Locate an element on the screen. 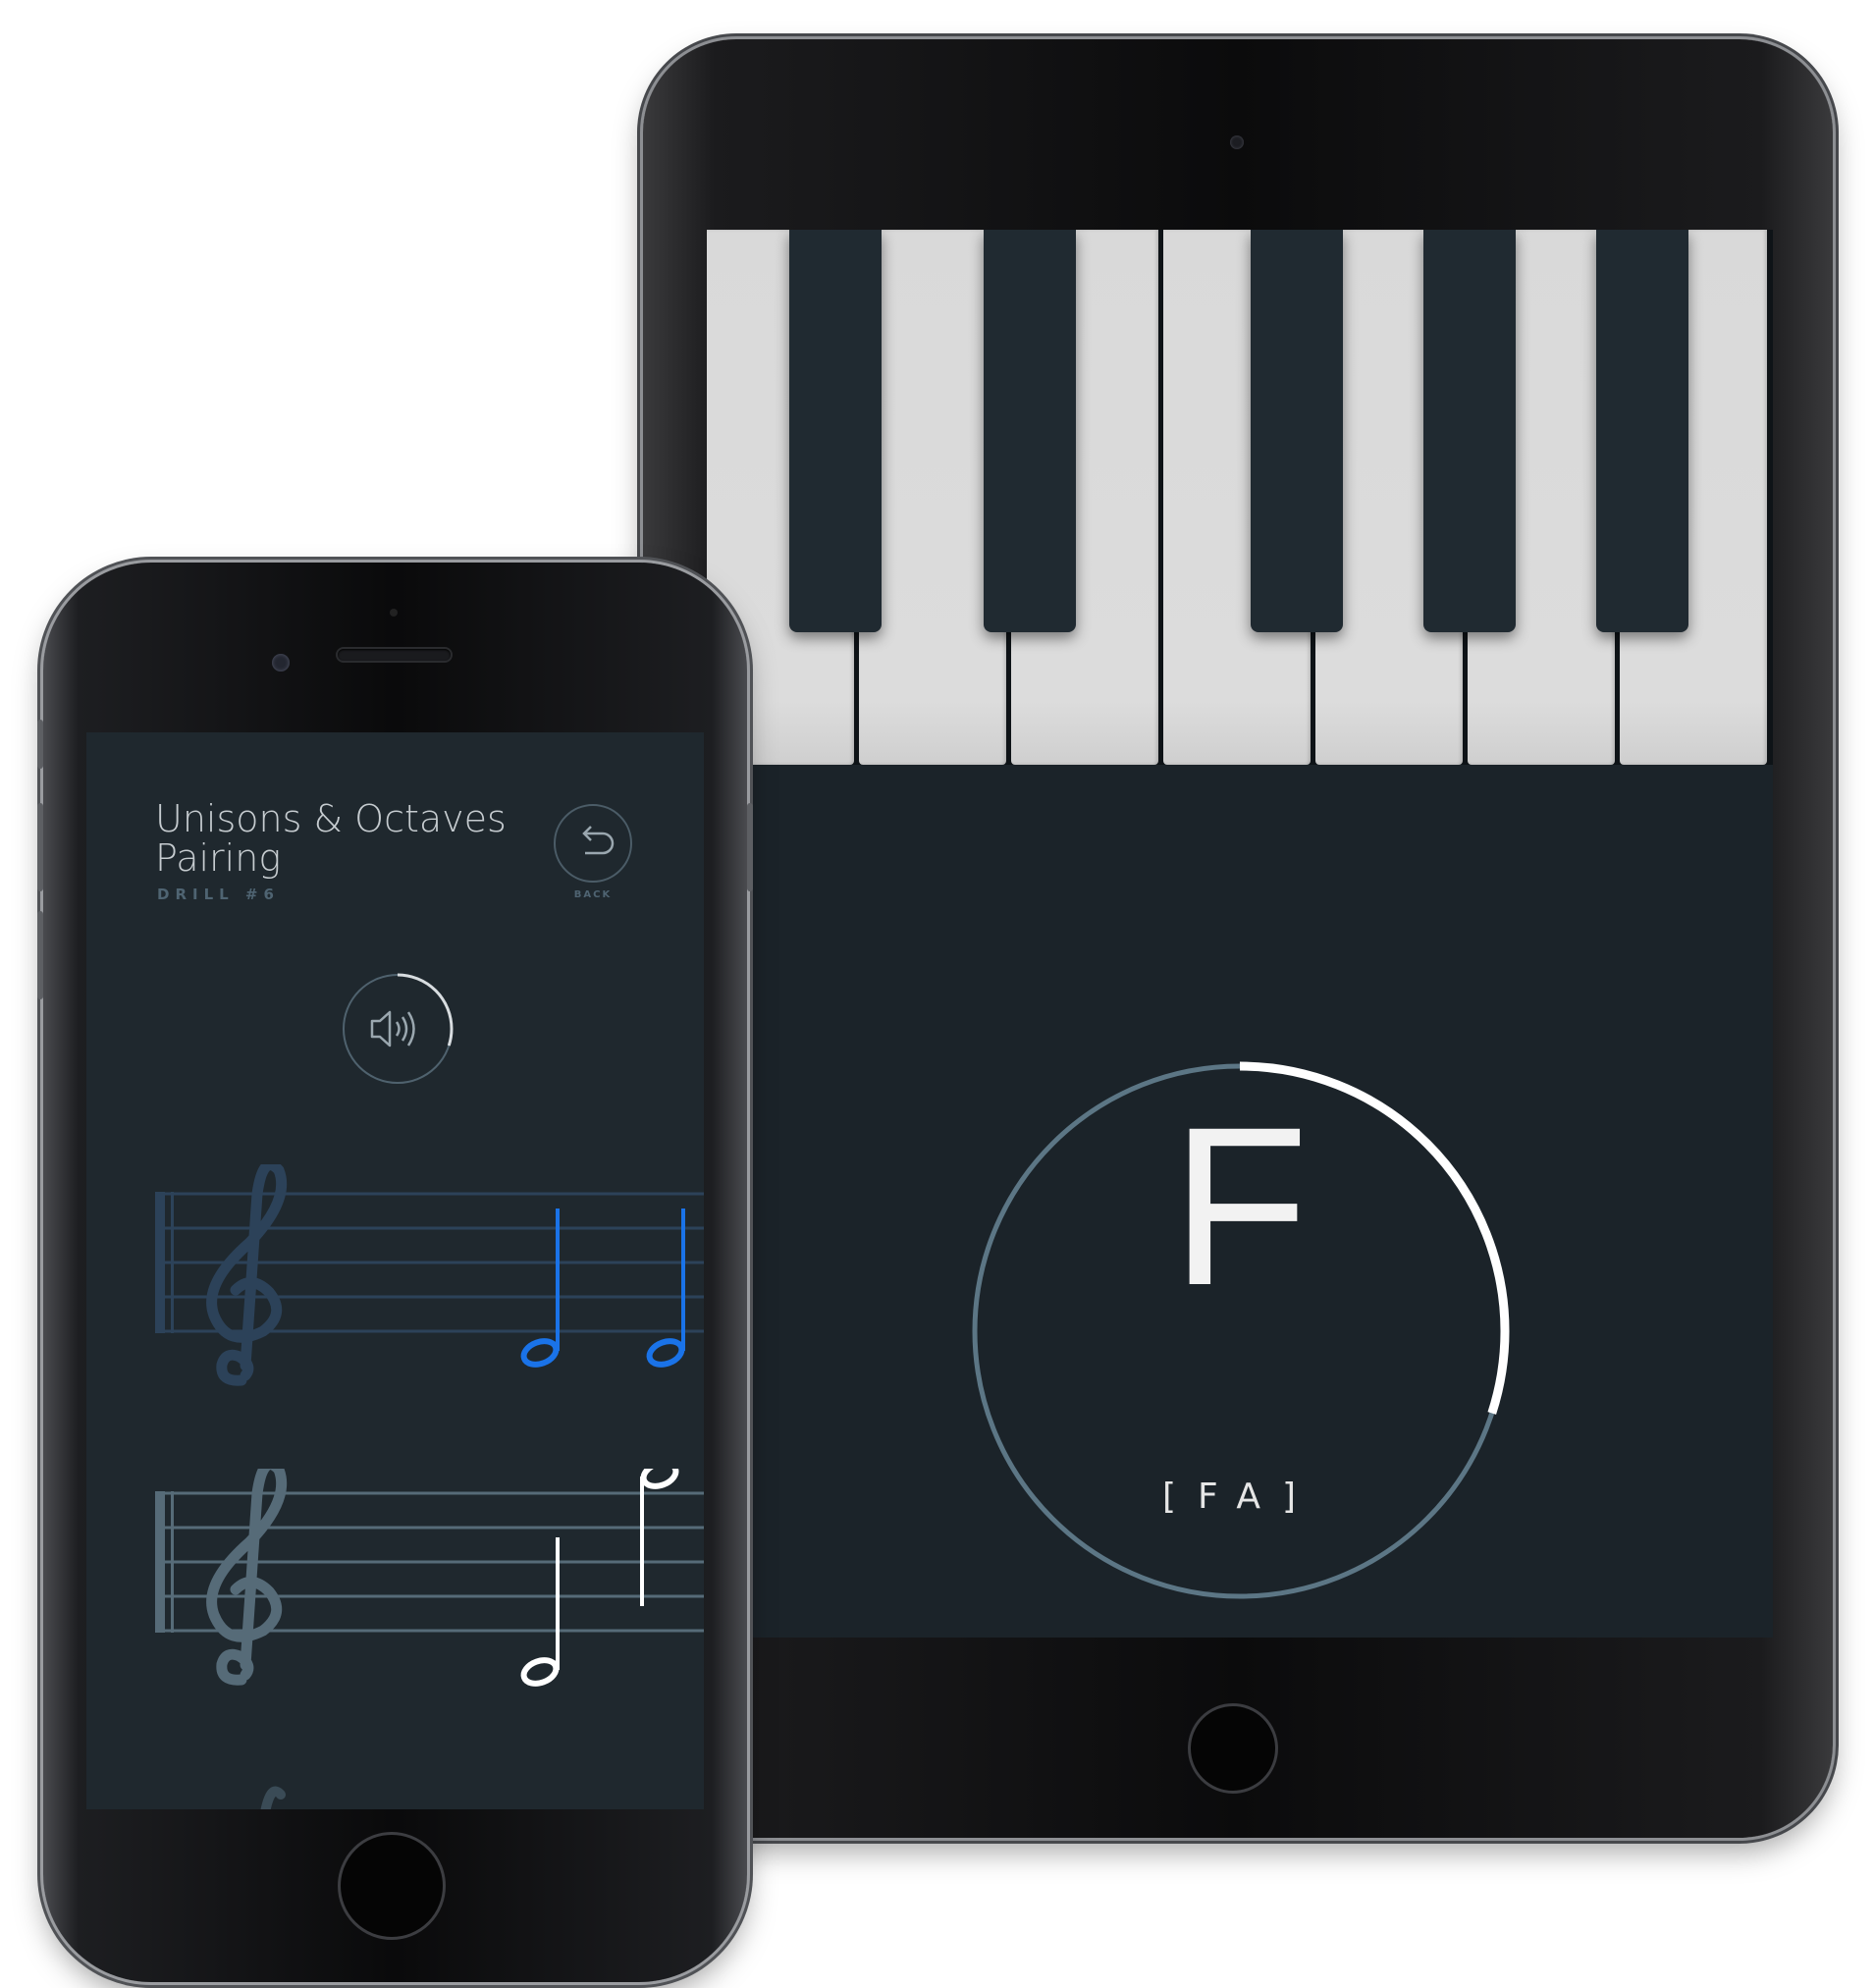  solfege-label: [FA] is located at coordinates (1239, 1497).